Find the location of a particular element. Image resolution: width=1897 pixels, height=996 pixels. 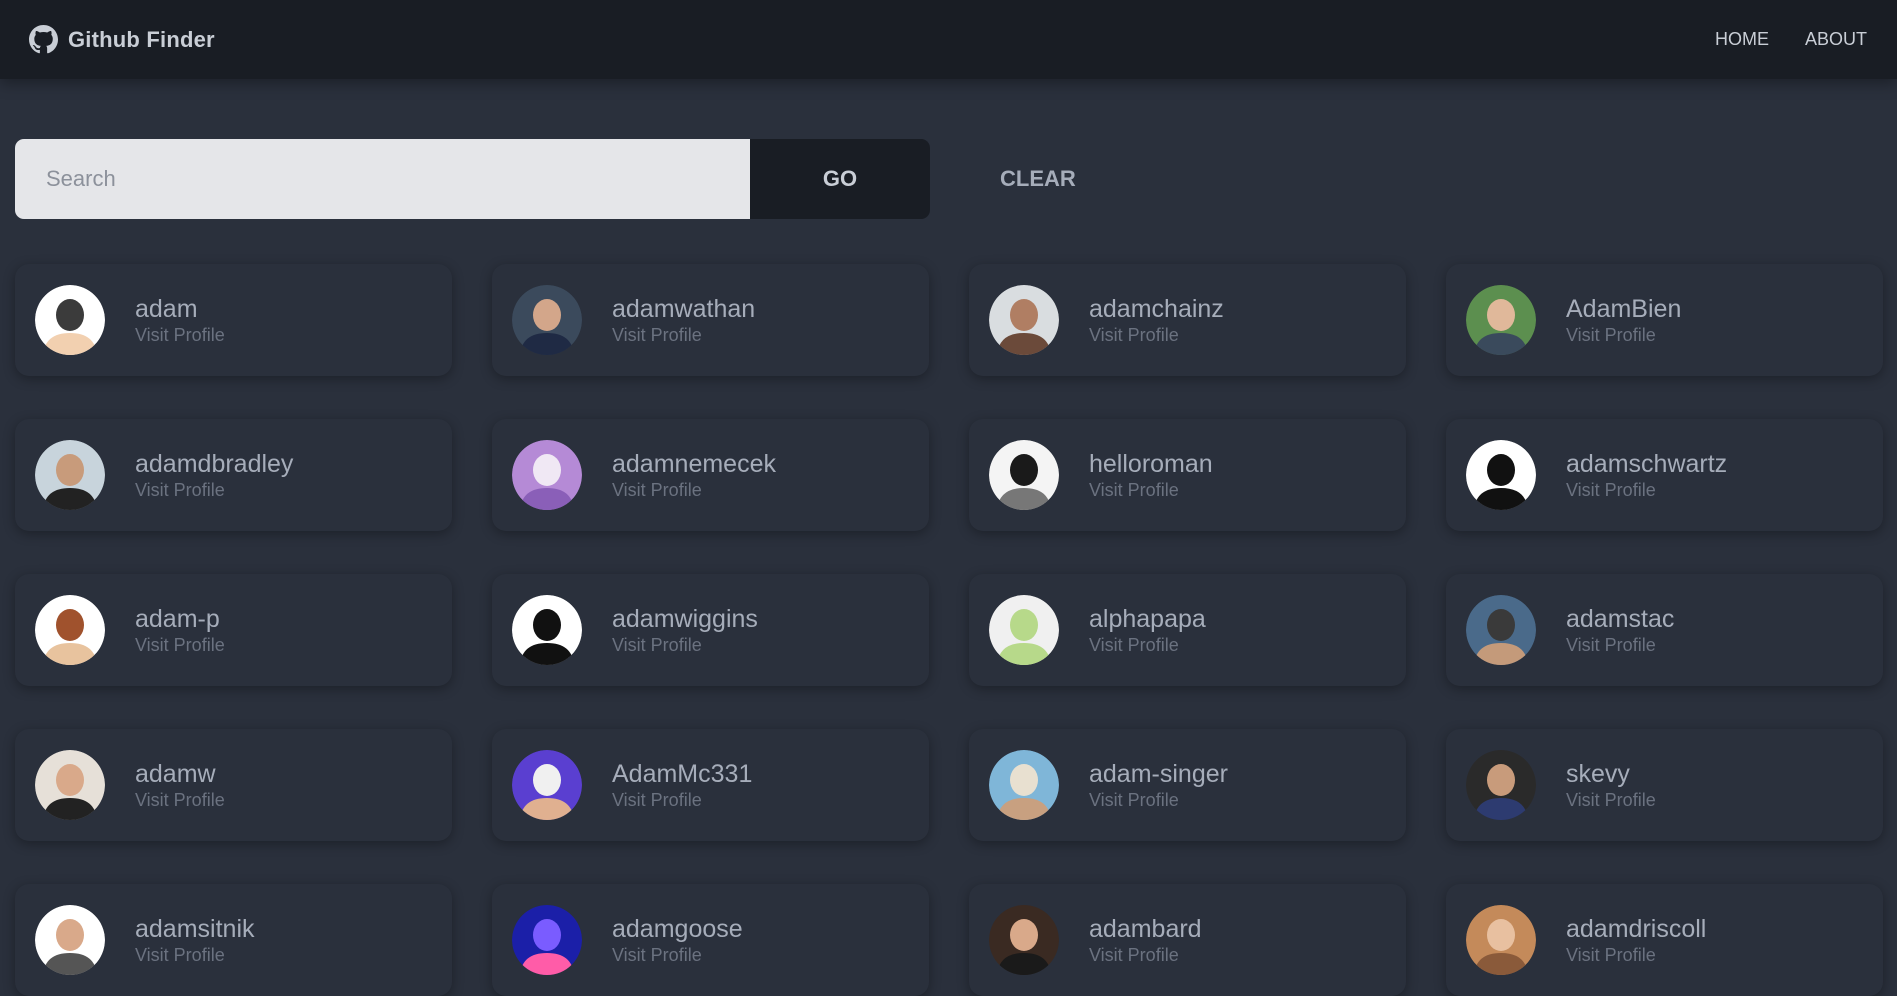

user-card: adamdriscoll Visit Profile is located at coordinates (1664, 940).